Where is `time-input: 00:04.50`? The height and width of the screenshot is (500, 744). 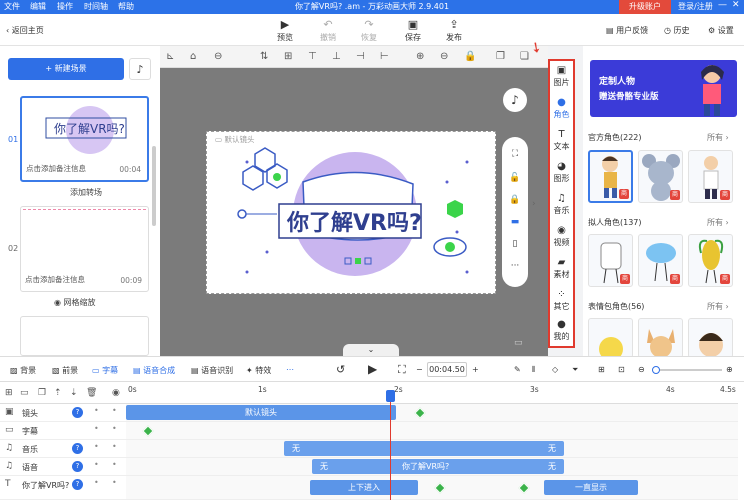
time-input: 00:04.50 is located at coordinates (447, 369).